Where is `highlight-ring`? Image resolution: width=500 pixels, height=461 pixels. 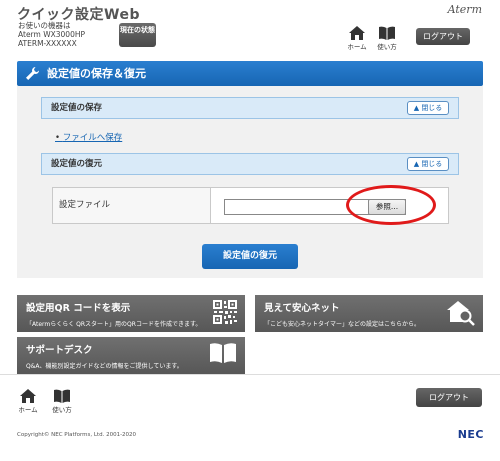
highlight-ring is located at coordinates (391, 205).